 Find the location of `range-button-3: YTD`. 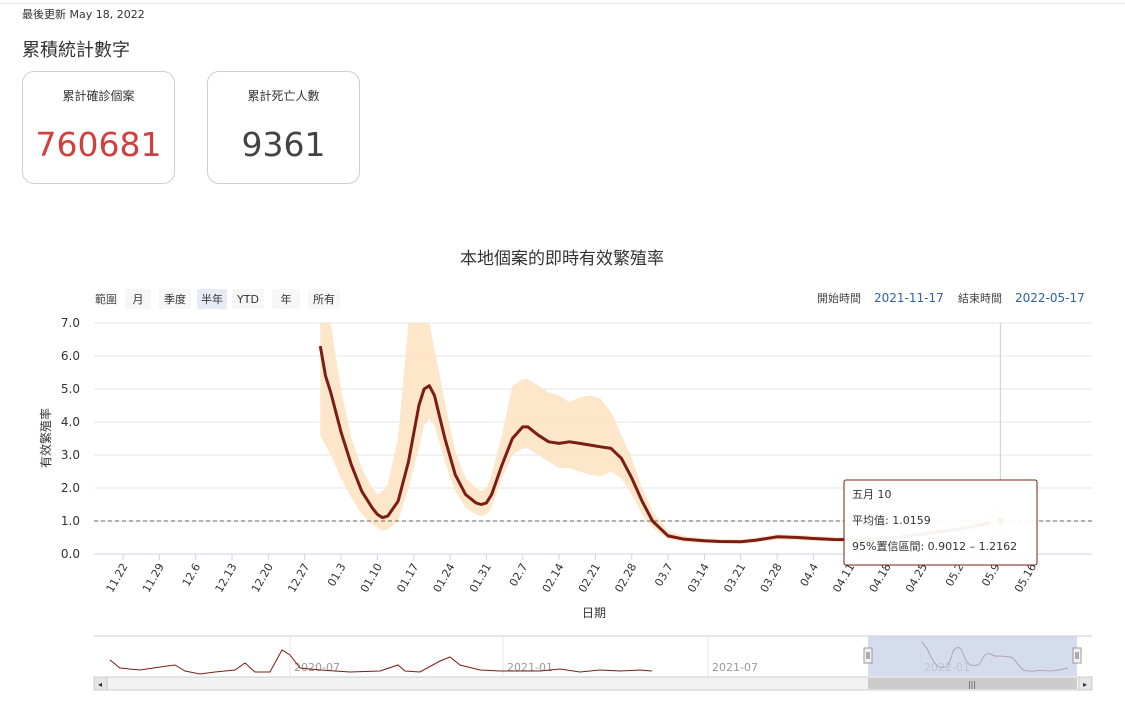

range-button-3: YTD is located at coordinates (248, 299).